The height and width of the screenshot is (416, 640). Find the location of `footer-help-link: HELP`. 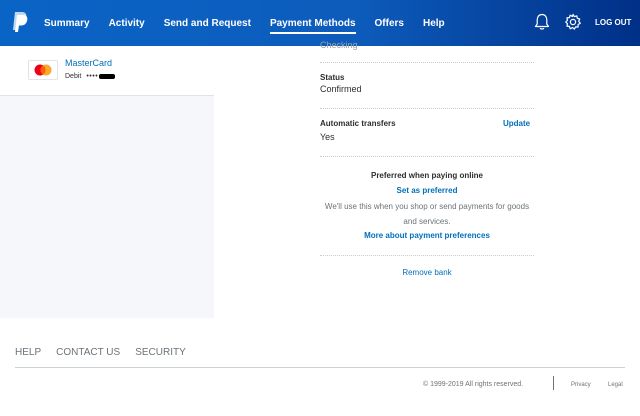

footer-help-link: HELP is located at coordinates (28, 352).